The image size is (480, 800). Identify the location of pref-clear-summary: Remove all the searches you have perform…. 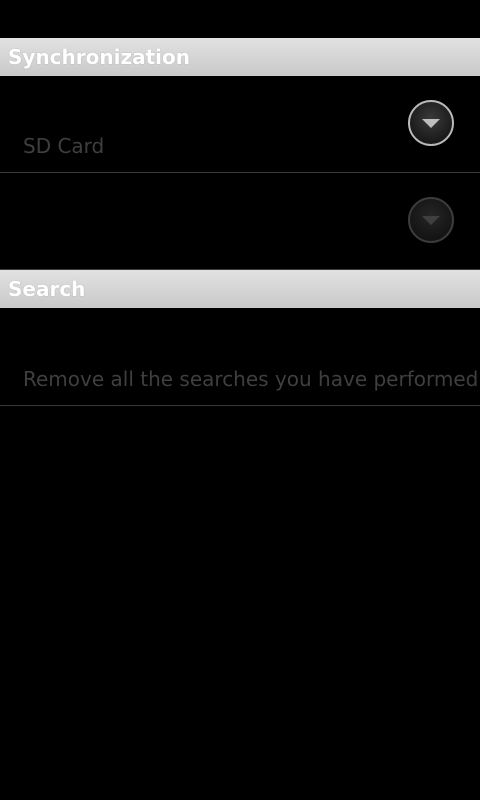
(251, 379).